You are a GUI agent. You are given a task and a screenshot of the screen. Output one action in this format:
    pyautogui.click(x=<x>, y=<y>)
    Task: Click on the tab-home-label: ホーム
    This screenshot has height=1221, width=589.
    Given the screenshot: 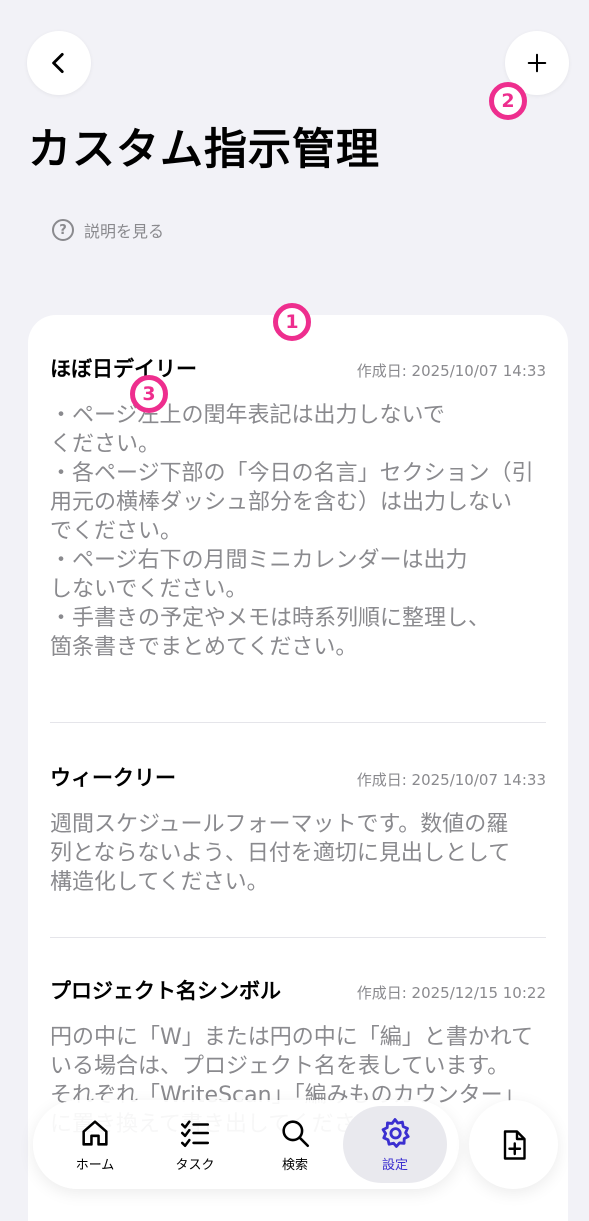 What is the action you would take?
    pyautogui.click(x=95, y=1165)
    